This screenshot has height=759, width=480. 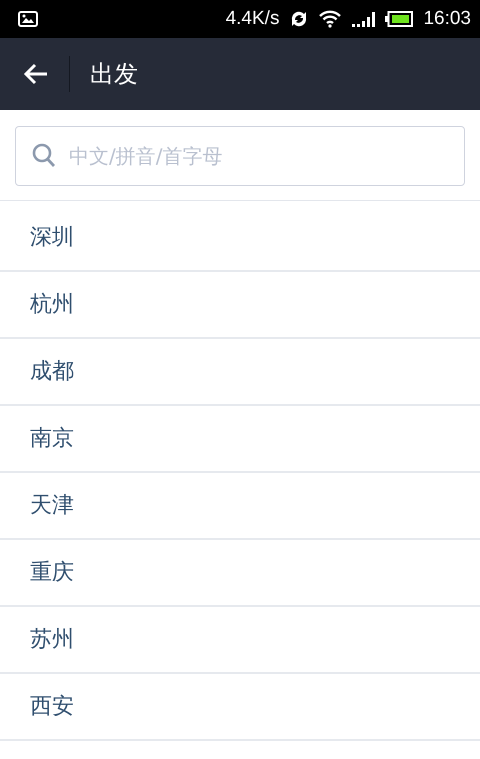 What do you see at coordinates (240, 640) in the screenshot?
I see `city-item: 苏州` at bounding box center [240, 640].